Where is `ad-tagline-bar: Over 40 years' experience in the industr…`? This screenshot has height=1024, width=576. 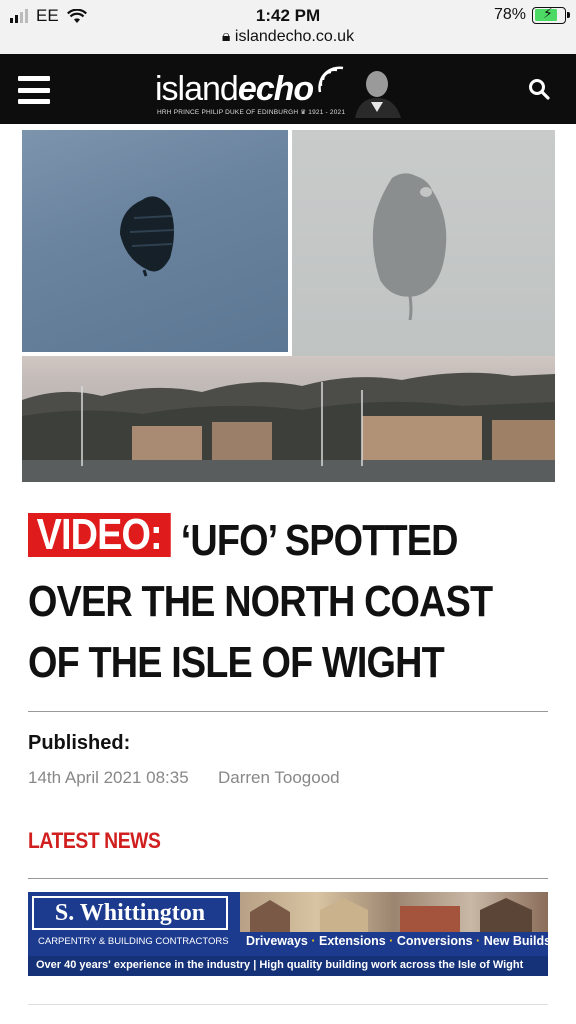 ad-tagline-bar: Over 40 years' experience in the industr… is located at coordinates (288, 966).